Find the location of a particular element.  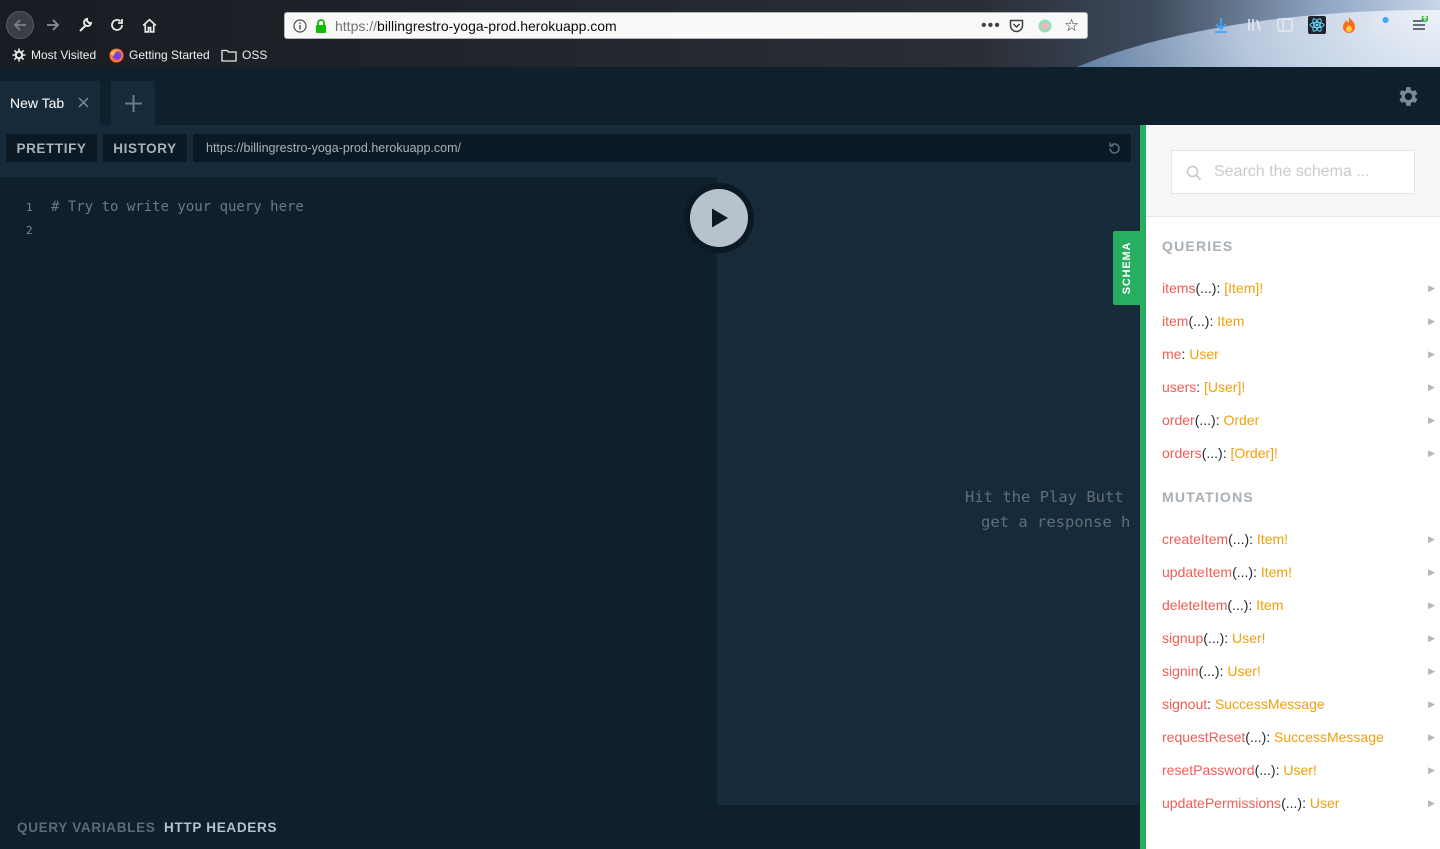

info-icon is located at coordinates (300, 26).